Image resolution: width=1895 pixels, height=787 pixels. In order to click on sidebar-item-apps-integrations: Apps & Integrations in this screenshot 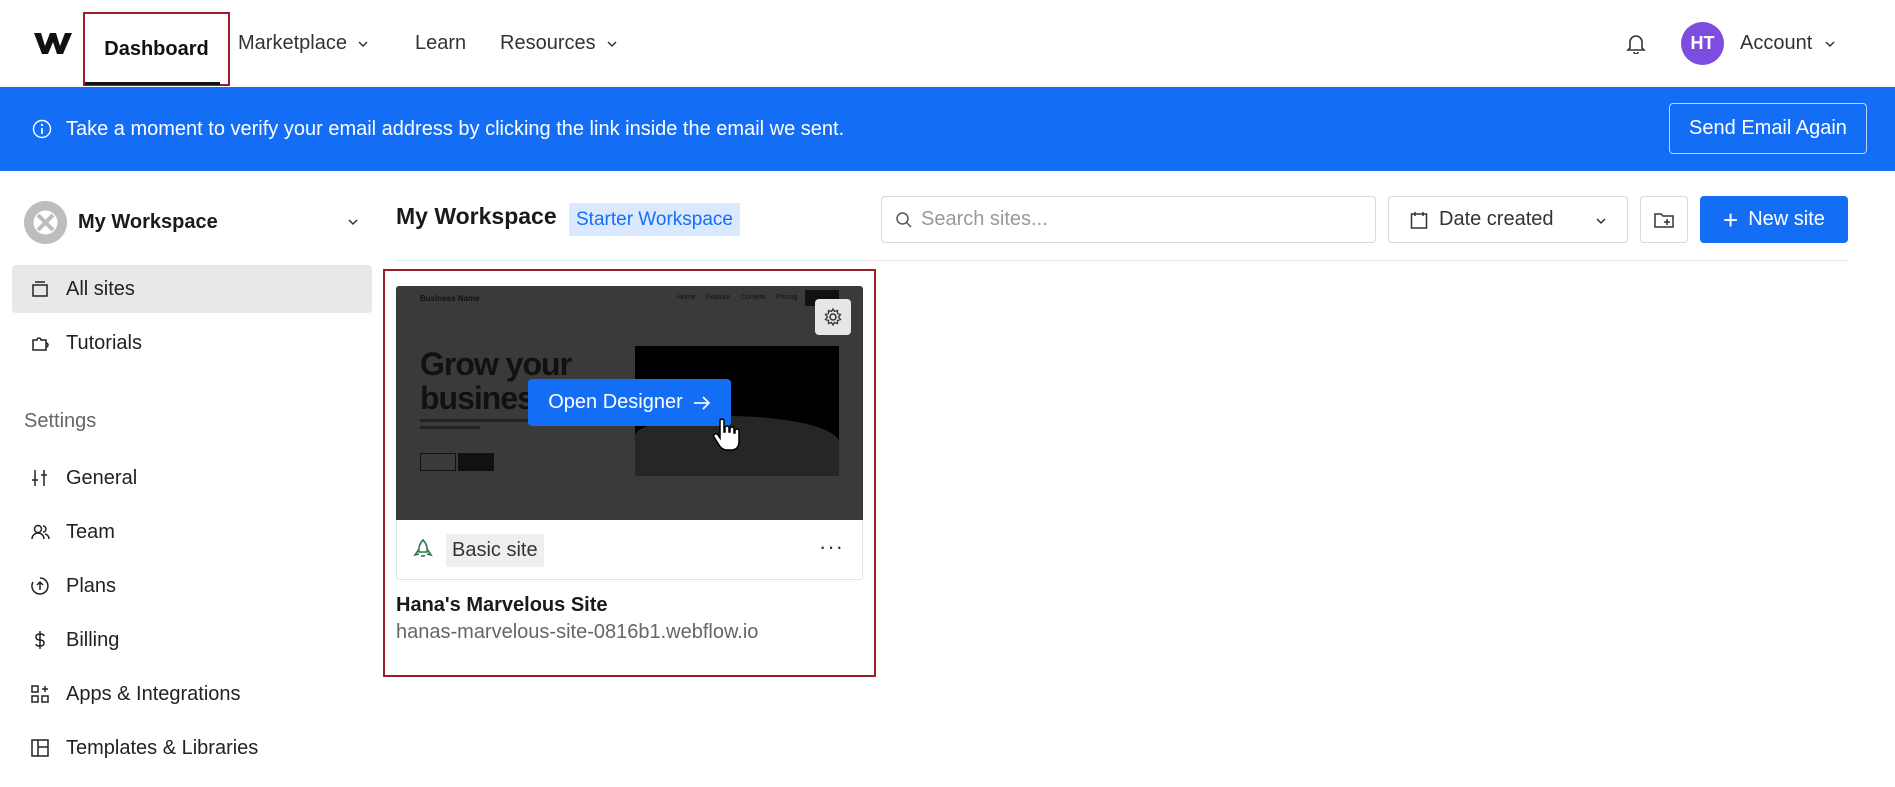, I will do `click(192, 694)`.